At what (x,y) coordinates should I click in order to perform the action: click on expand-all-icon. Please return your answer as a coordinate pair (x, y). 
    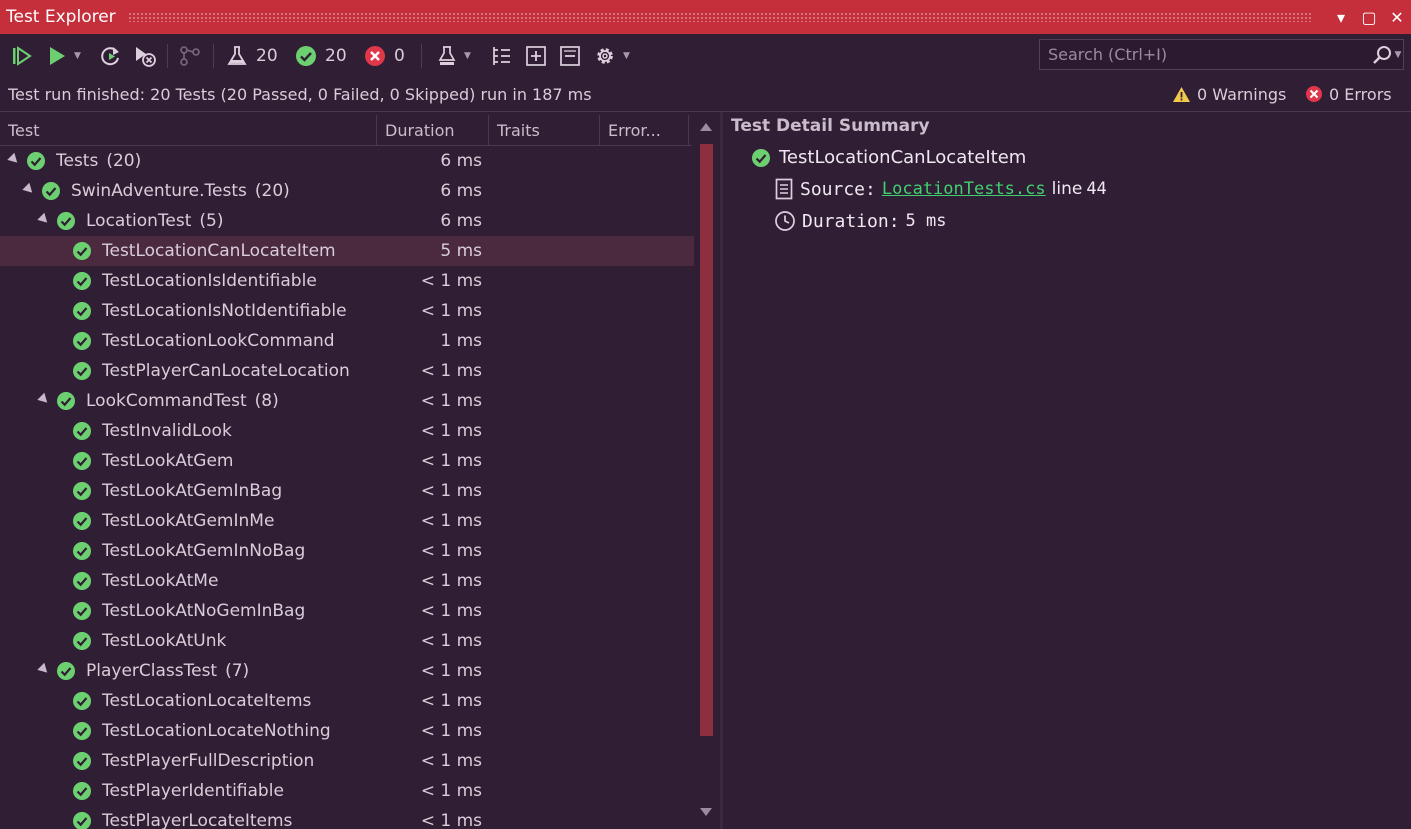
    Looking at the image, I should click on (536, 56).